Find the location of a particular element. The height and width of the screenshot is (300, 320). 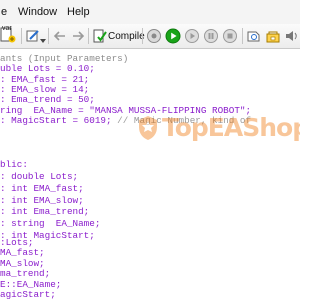

watermark-logo: TopEAShop is located at coordinates (219, 133).